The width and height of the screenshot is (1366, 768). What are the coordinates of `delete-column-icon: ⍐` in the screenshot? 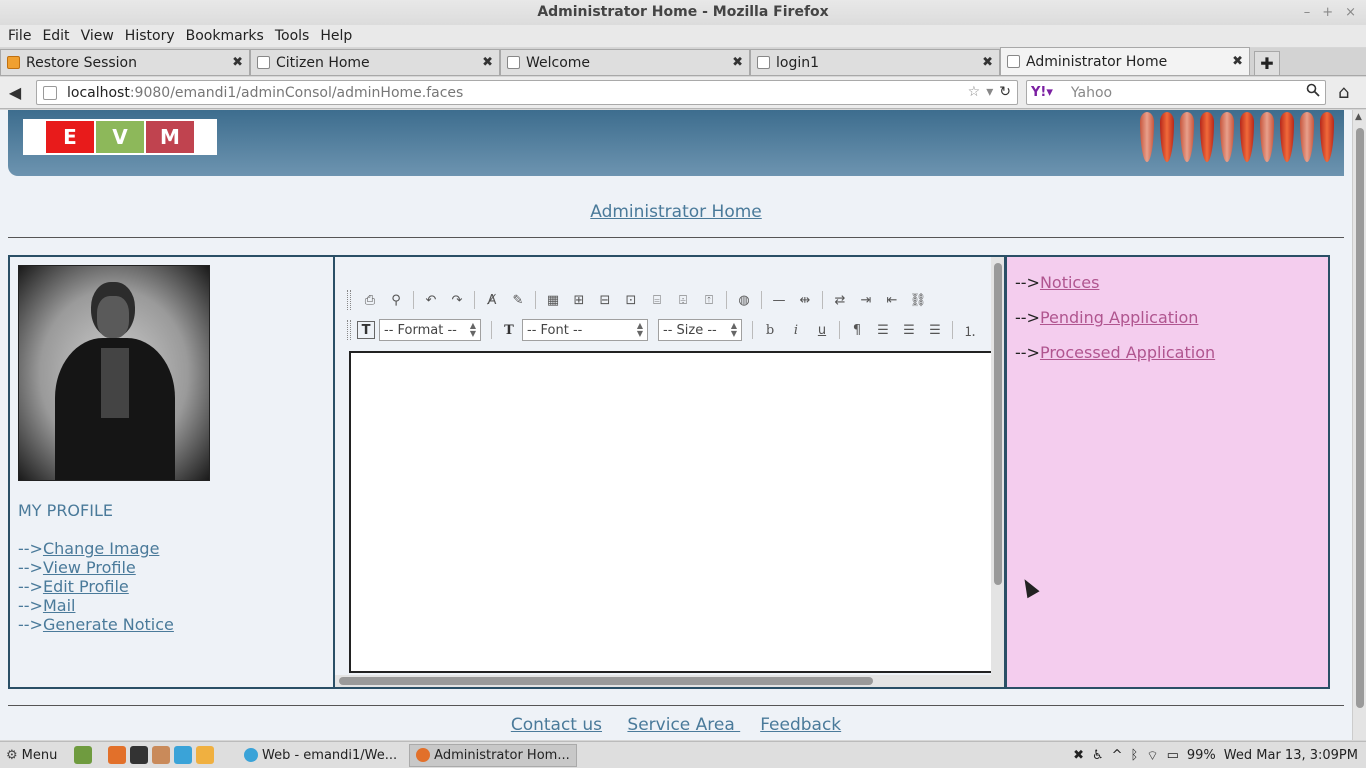 It's located at (709, 300).